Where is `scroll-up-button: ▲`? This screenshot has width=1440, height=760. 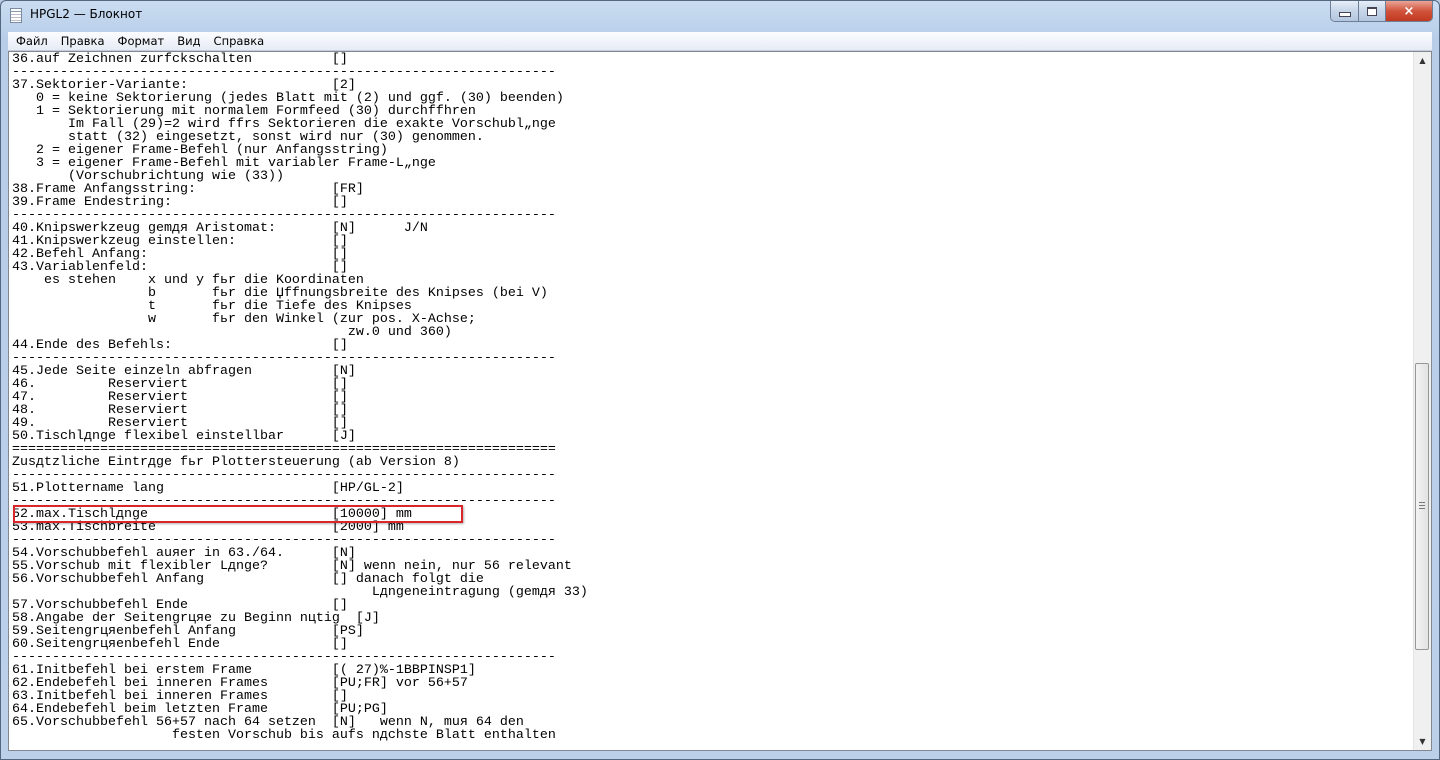
scroll-up-button: ▲ is located at coordinates (1422, 60).